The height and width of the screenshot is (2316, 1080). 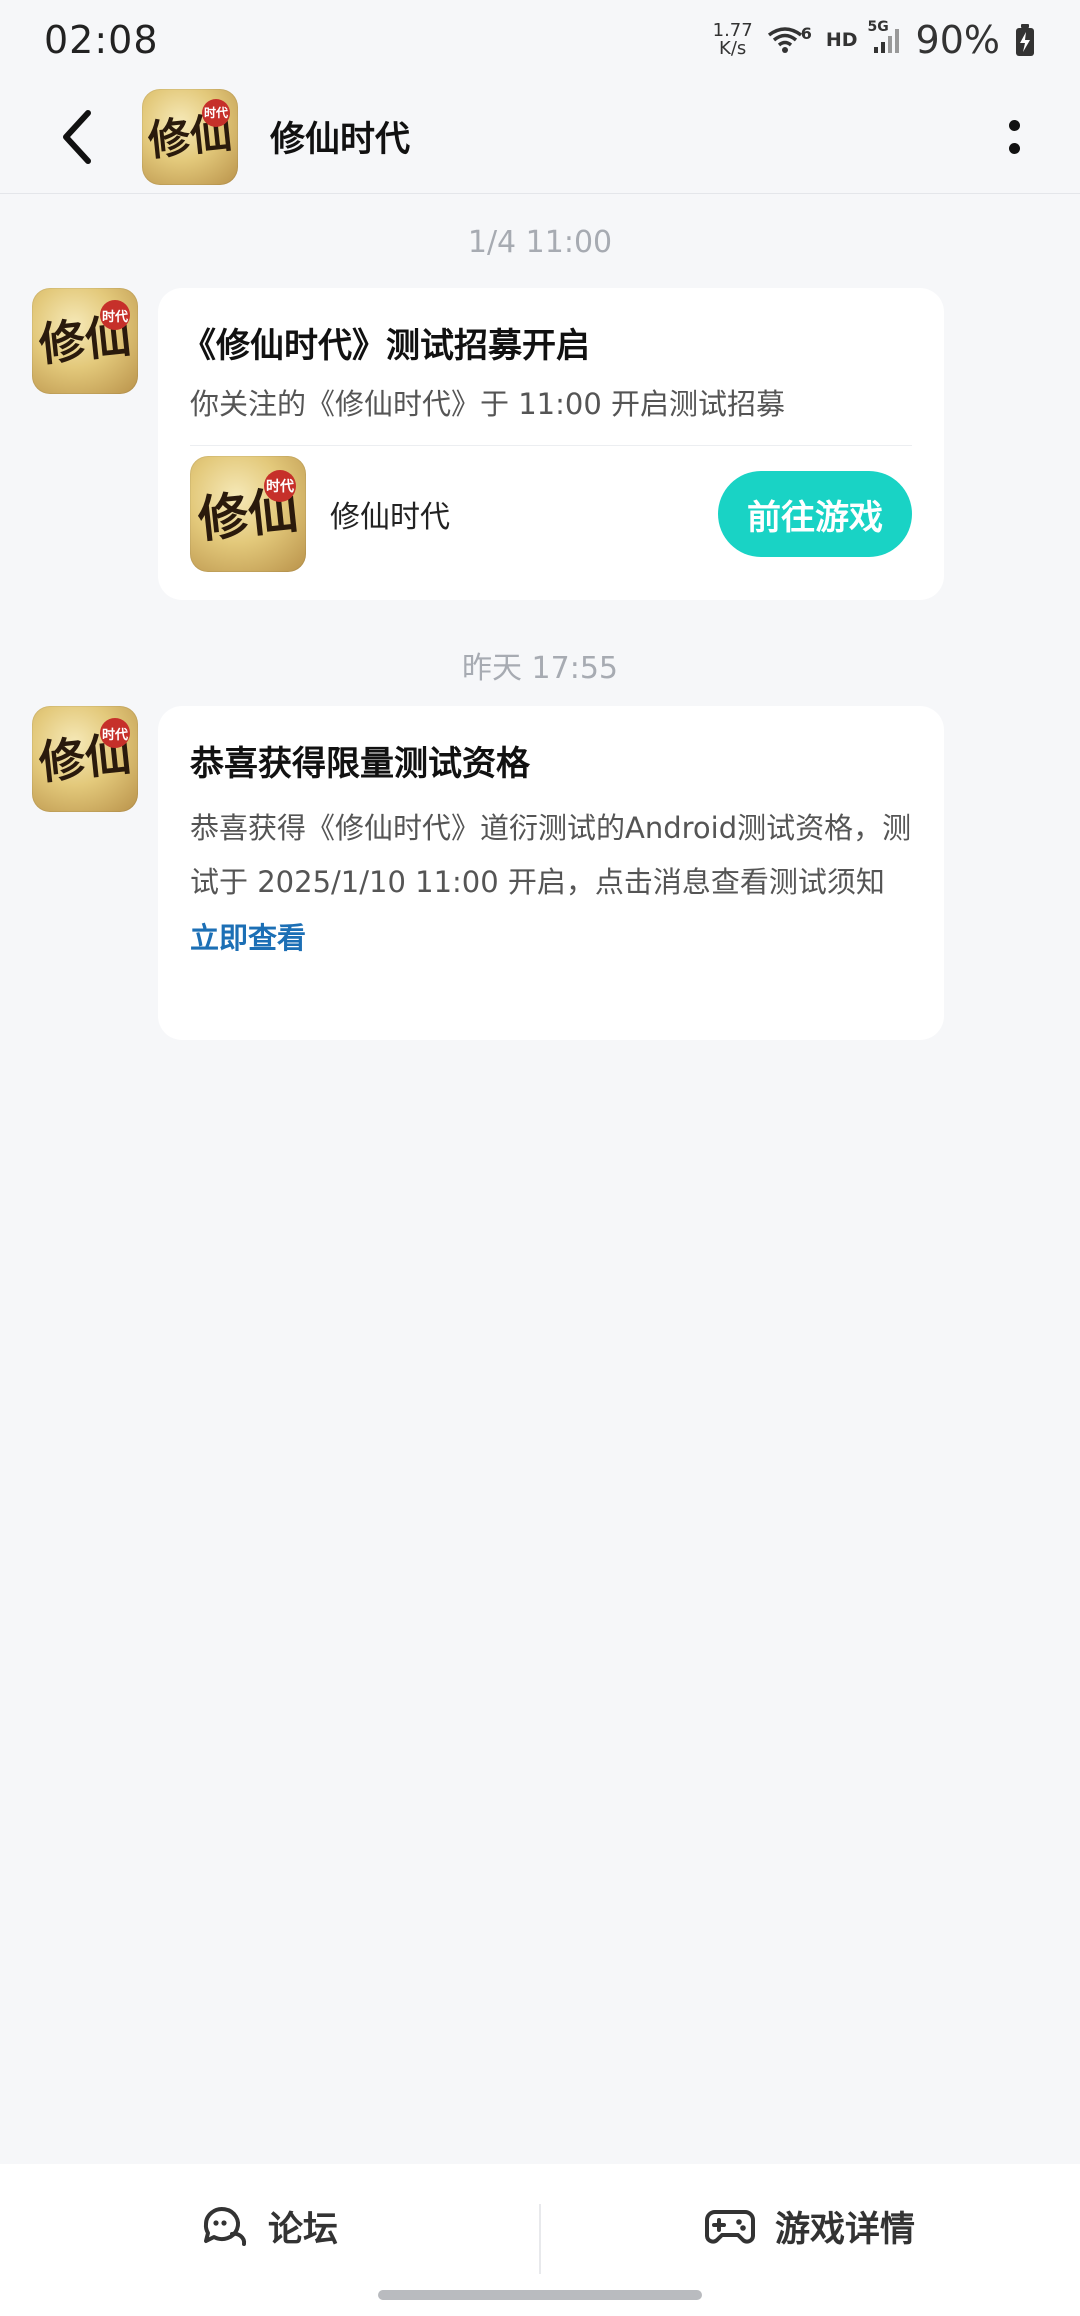 I want to click on status-icons: 1.77 K/s 6 HD 5G 90%, so click(x=874, y=40).